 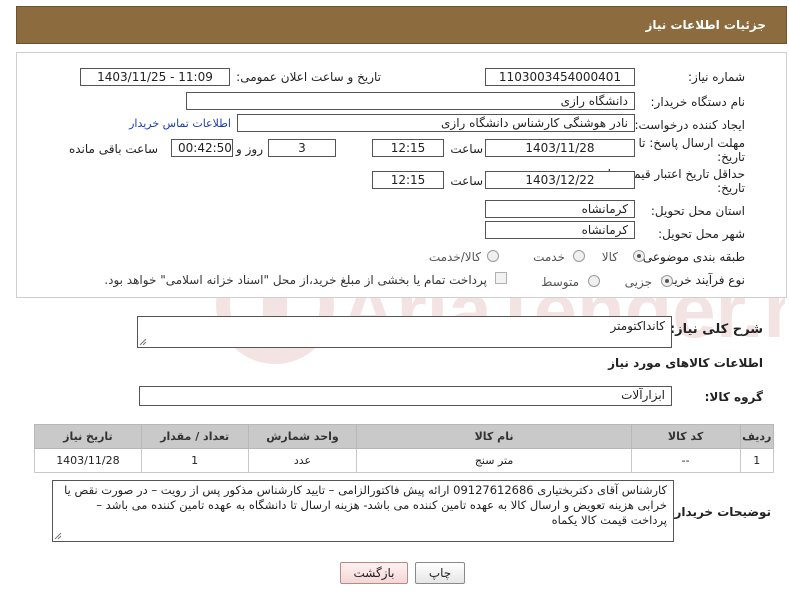 What do you see at coordinates (454, 257) in the screenshot?
I see `category-option-goods-service: کالا/خدمت` at bounding box center [454, 257].